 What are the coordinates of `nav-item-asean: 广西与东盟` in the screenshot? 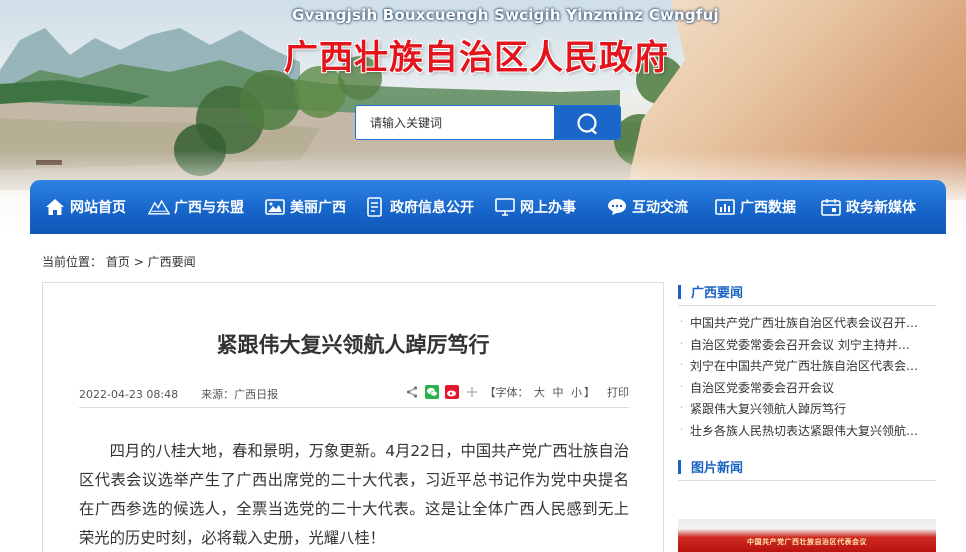 It's located at (196, 207).